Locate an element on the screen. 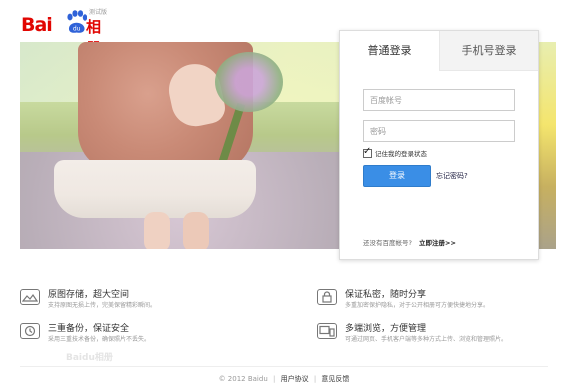  hero-leg-right is located at coordinates (196, 230).